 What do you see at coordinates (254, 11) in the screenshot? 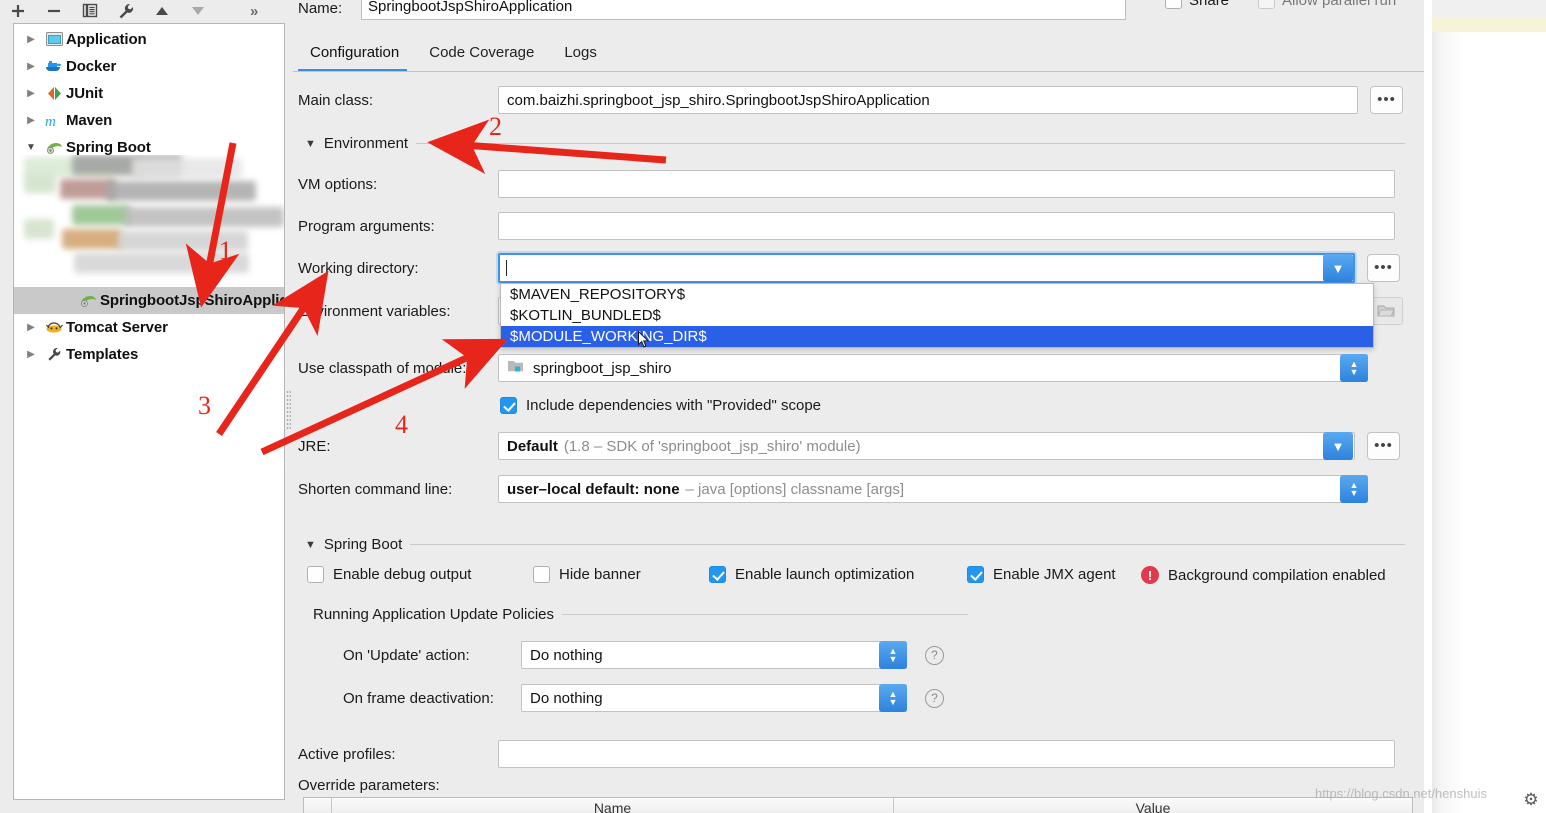
I see `toolbar-overflow-button: »` at bounding box center [254, 11].